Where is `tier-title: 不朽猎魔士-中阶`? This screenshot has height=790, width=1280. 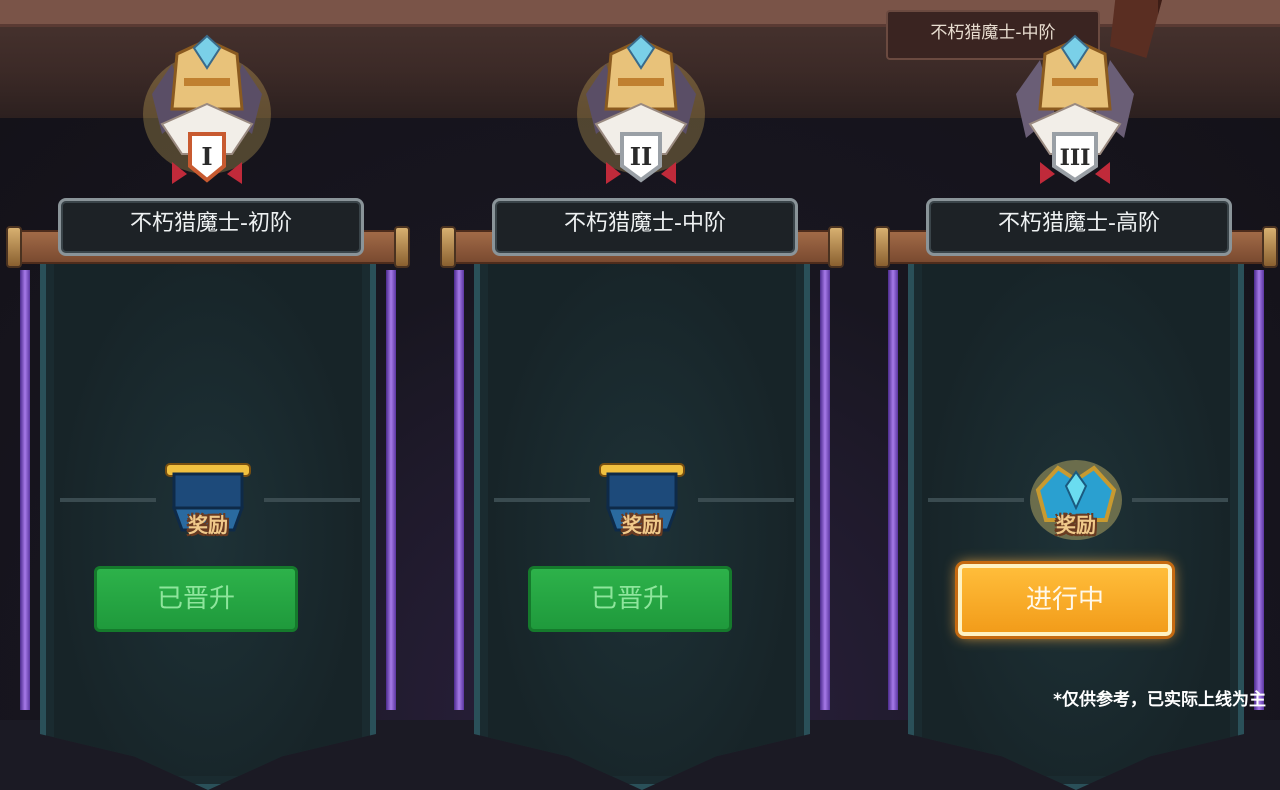
tier-title: 不朽猎魔士-中阶 is located at coordinates (645, 227).